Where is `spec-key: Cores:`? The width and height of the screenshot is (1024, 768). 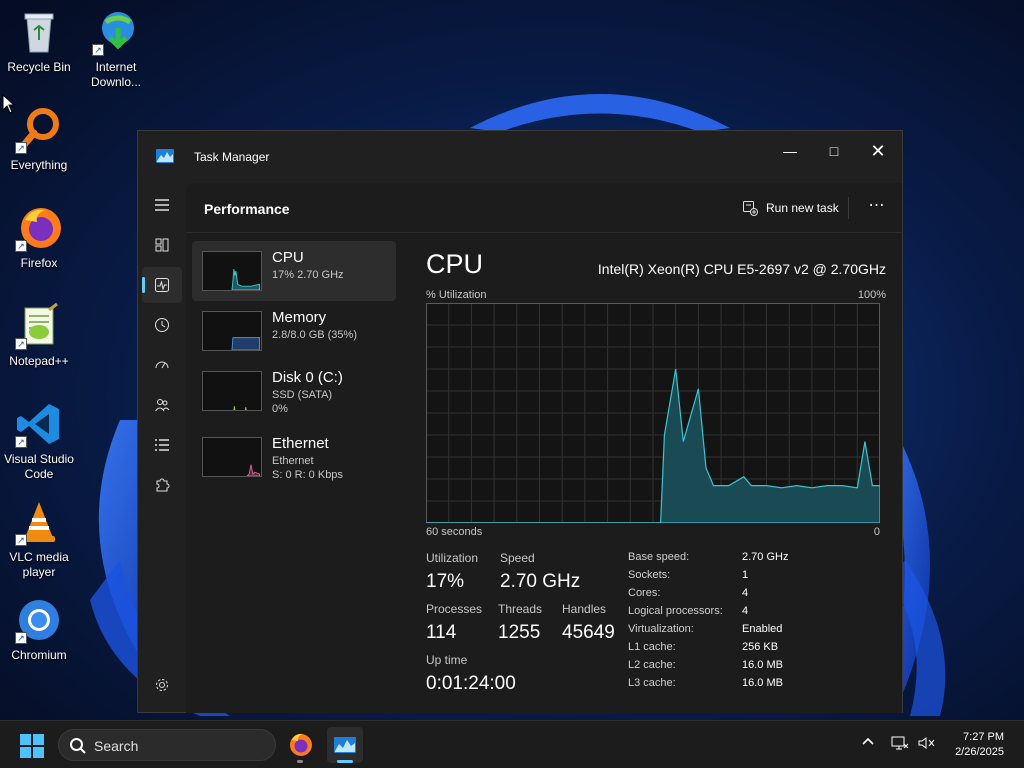
spec-key: Cores: is located at coordinates (644, 593).